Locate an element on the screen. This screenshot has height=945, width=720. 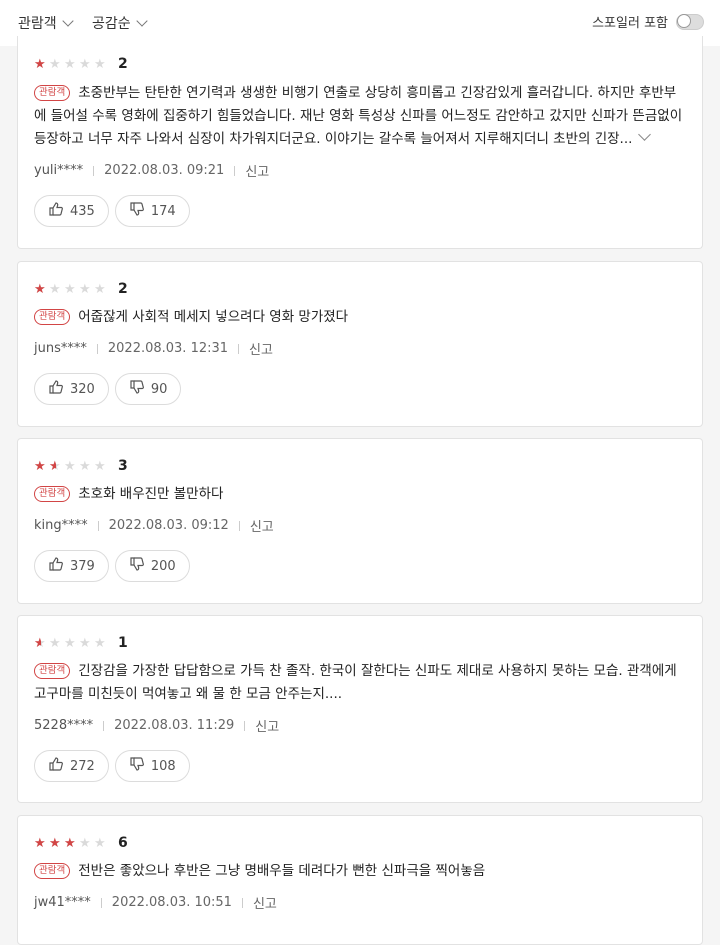
like-count: 272 is located at coordinates (82, 766).